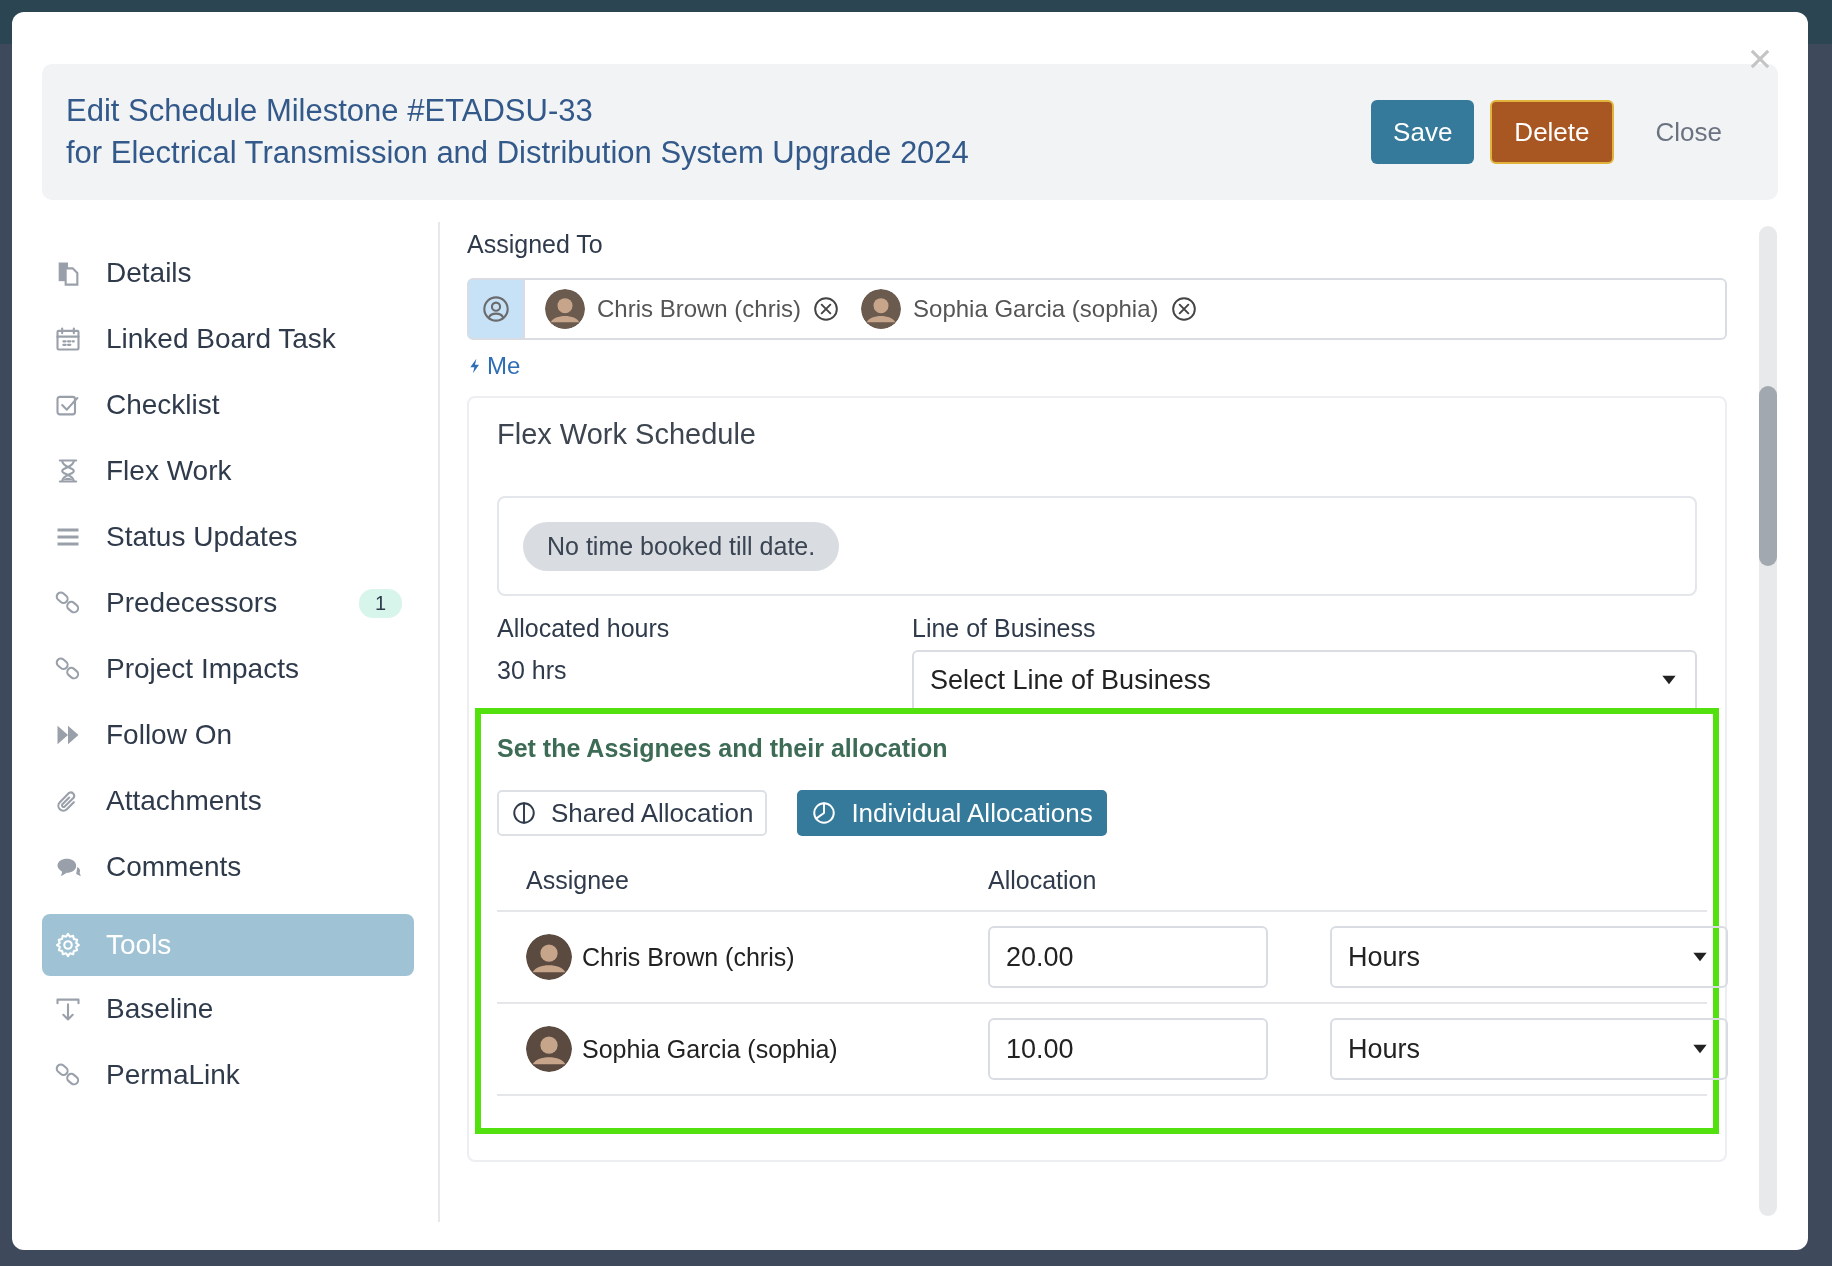  I want to click on column-header: Assignee, so click(578, 880).